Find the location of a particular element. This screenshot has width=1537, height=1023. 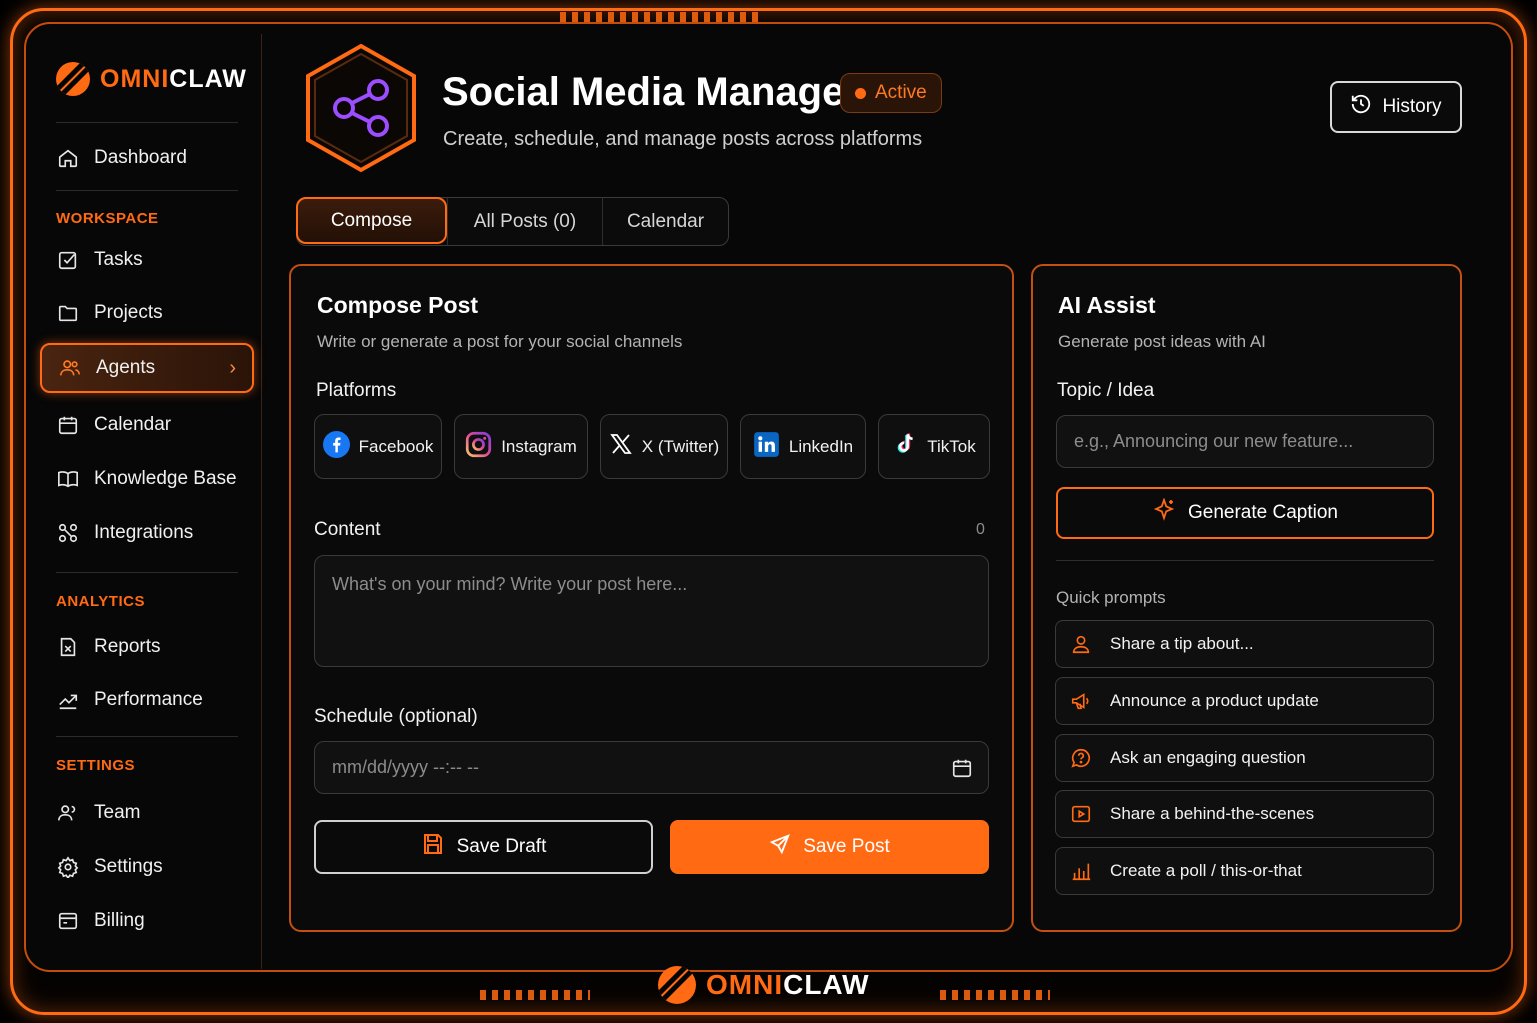

generate-caption-button: Generate Caption is located at coordinates (1245, 513).